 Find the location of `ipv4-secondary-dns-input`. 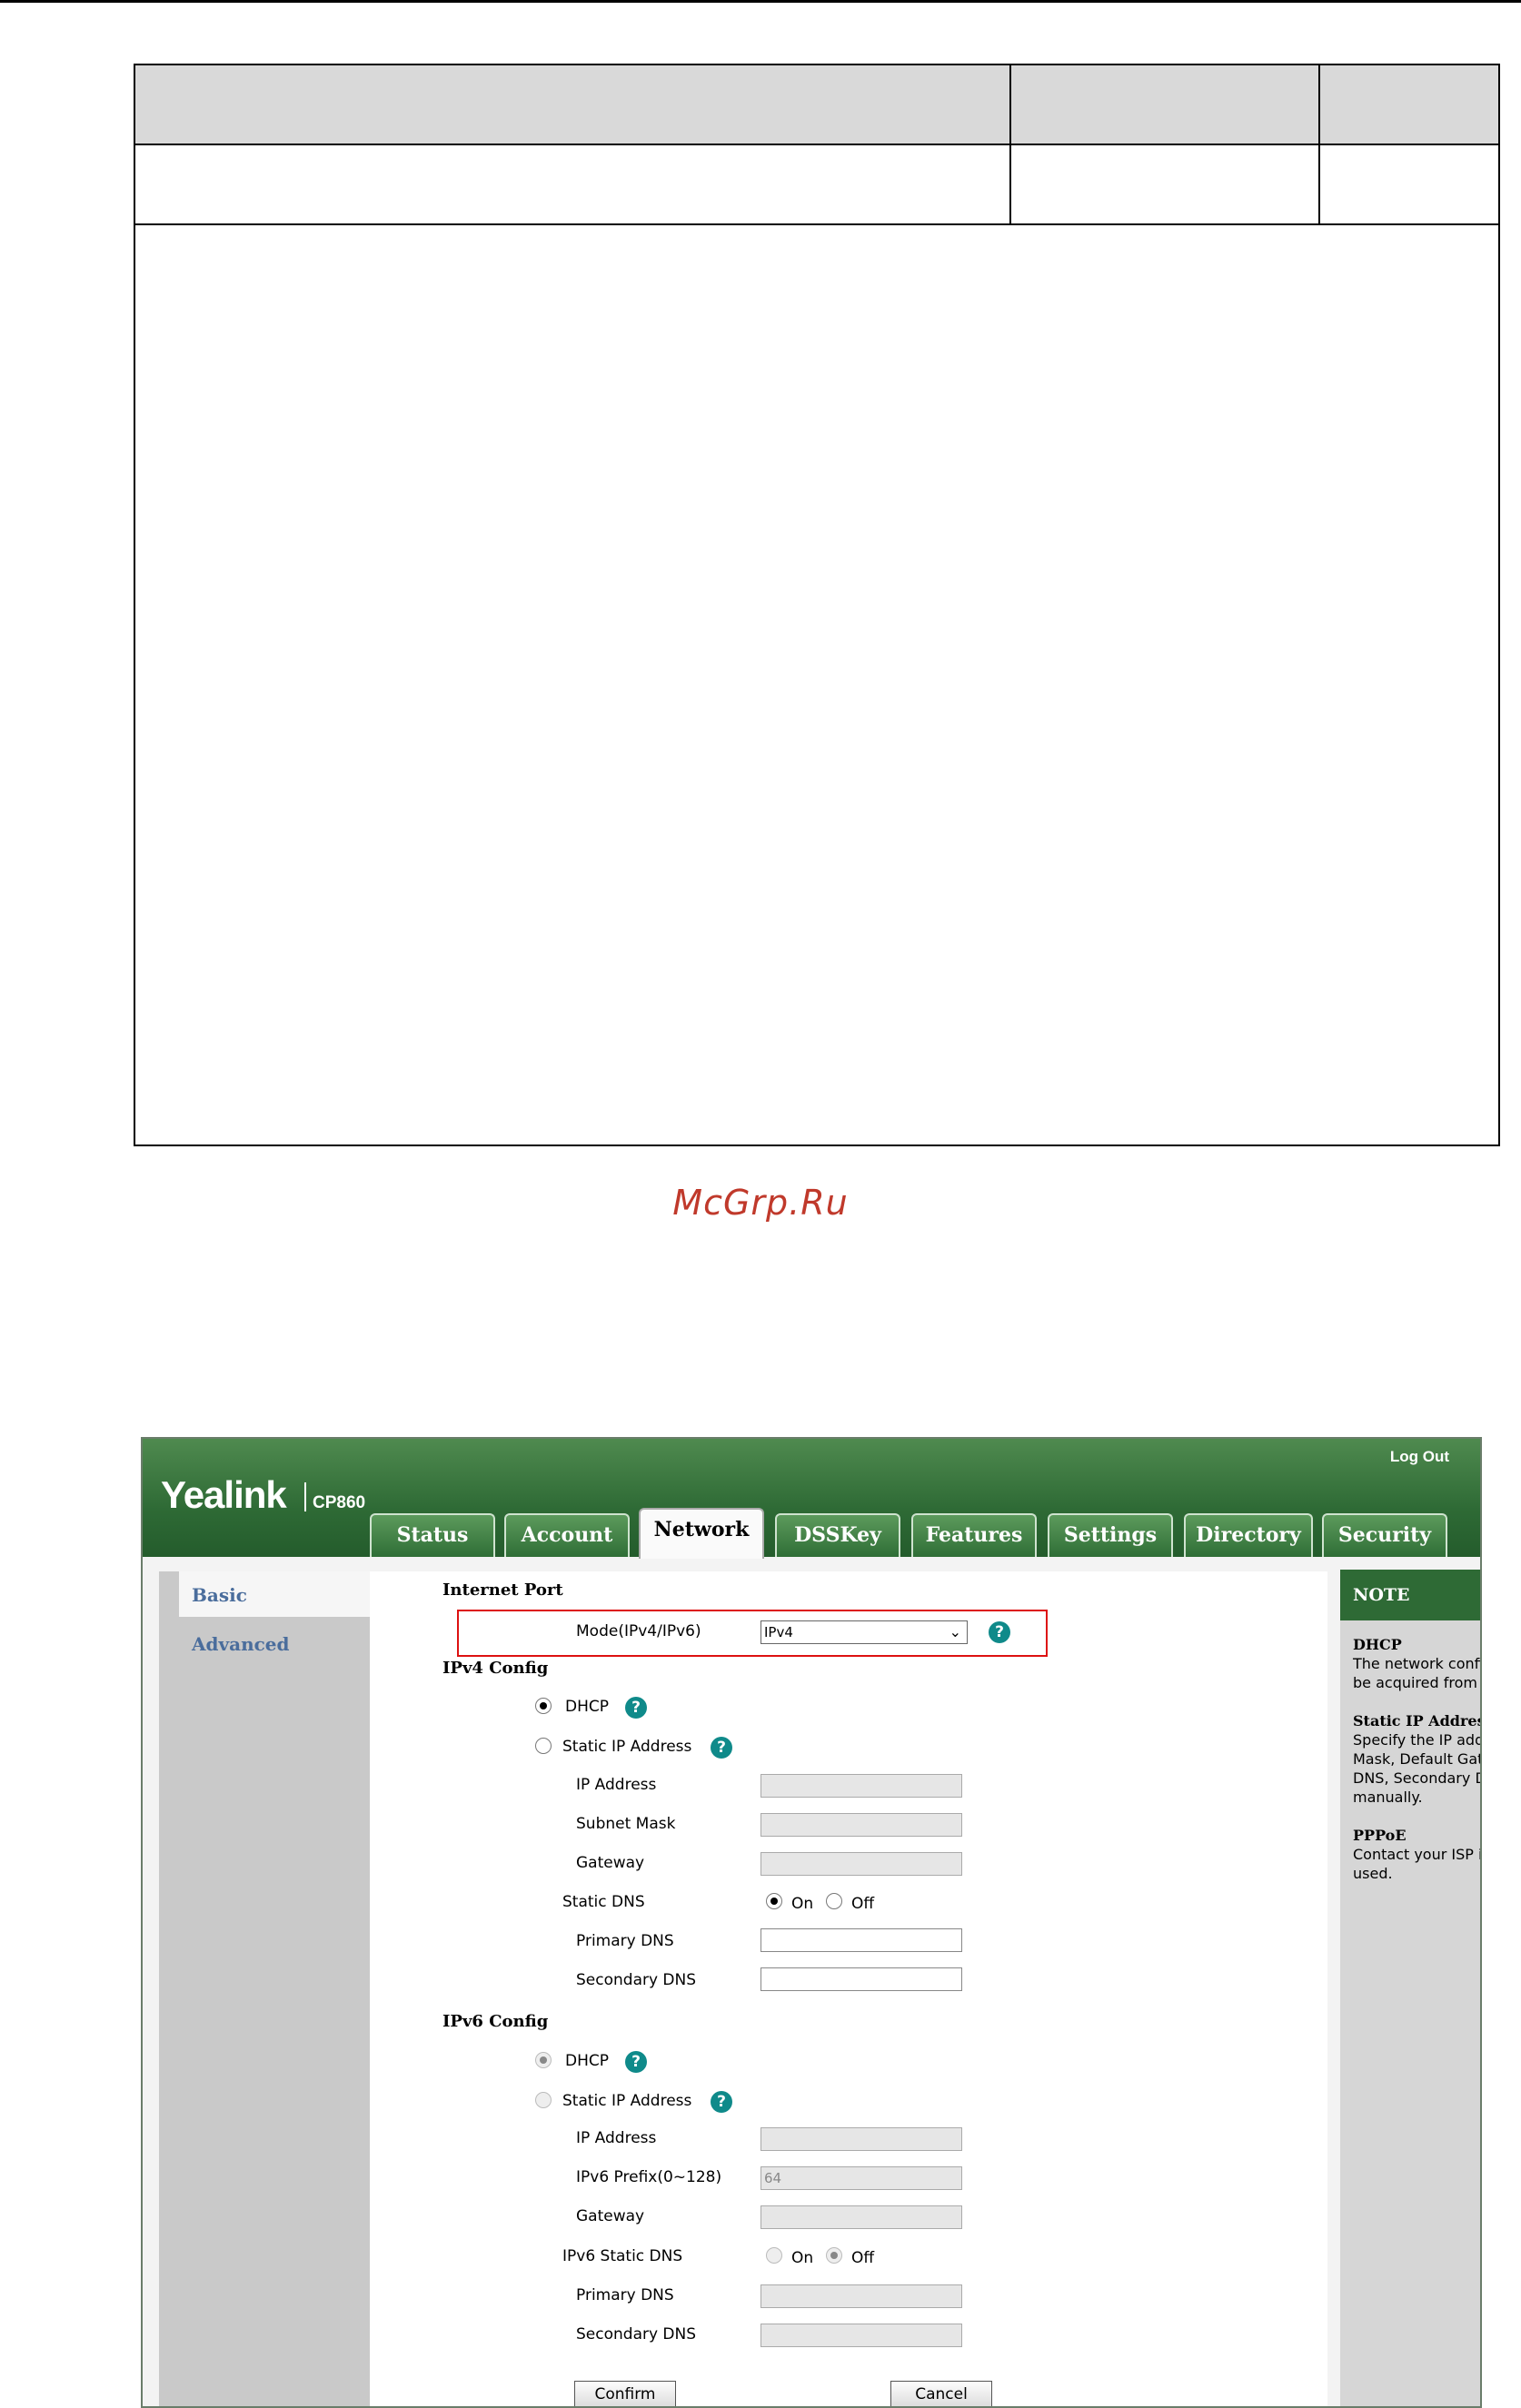

ipv4-secondary-dns-input is located at coordinates (861, 1979).